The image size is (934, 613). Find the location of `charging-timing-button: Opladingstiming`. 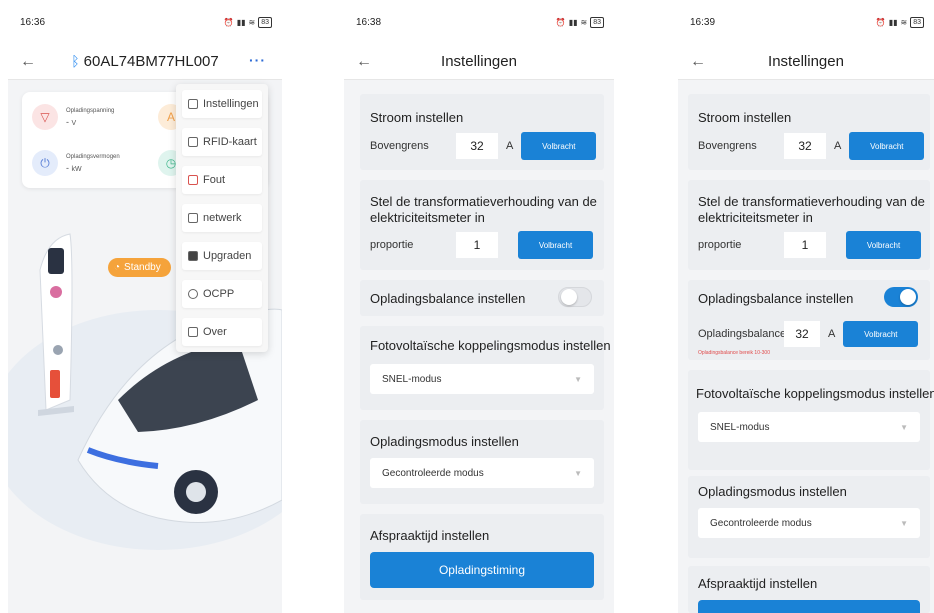

charging-timing-button: Opladingstiming is located at coordinates (482, 570).